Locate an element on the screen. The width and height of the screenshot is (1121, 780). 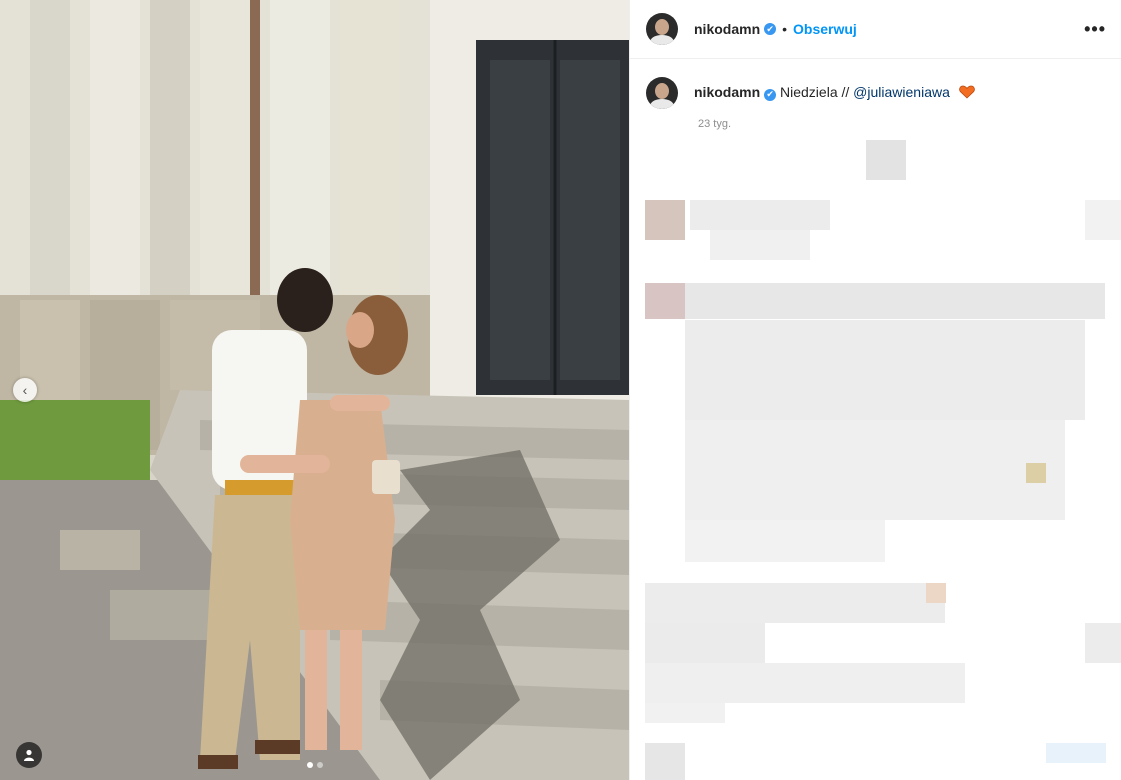
heart-emoji-icon is located at coordinates (966, 92).